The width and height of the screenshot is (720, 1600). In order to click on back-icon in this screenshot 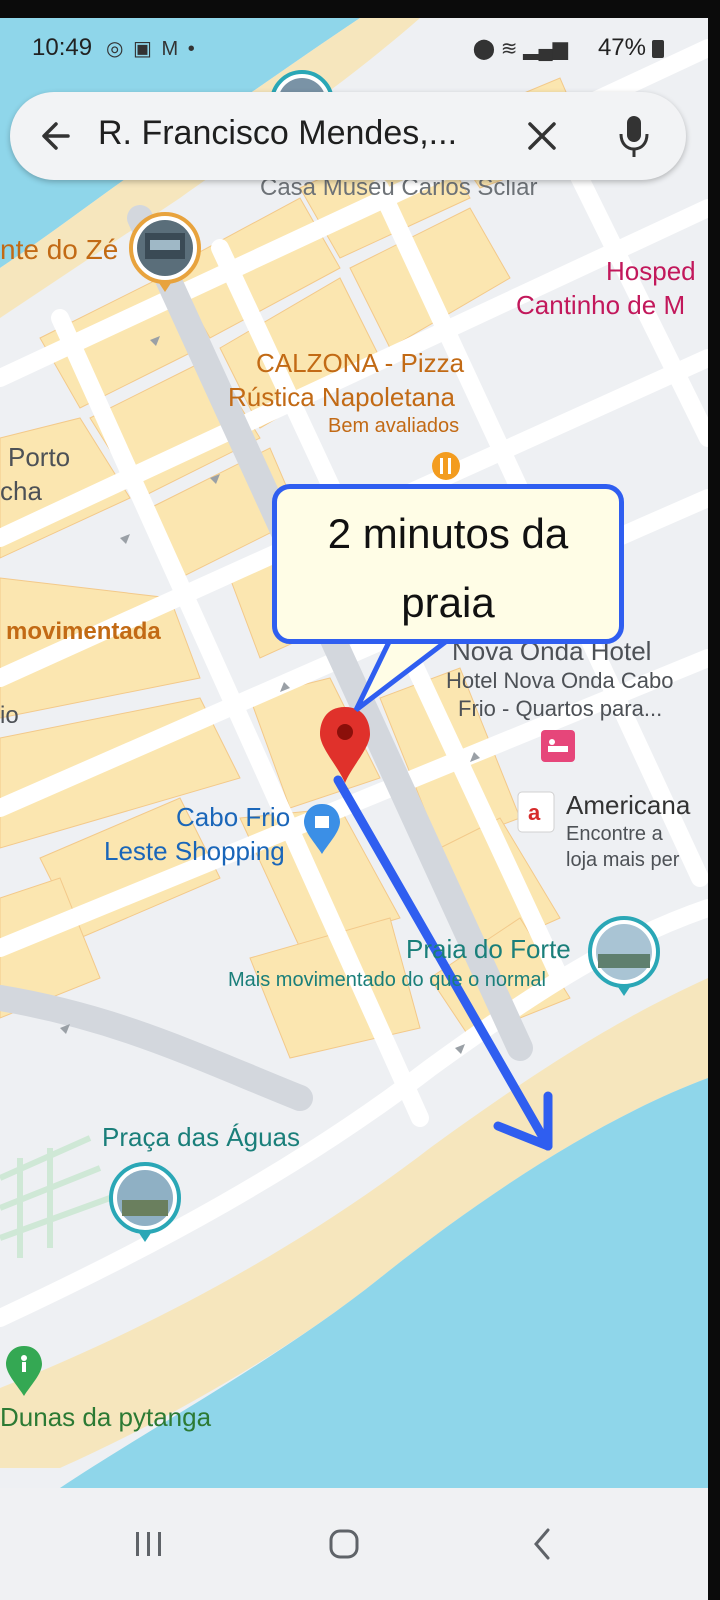, I will do `click(542, 1544)`.